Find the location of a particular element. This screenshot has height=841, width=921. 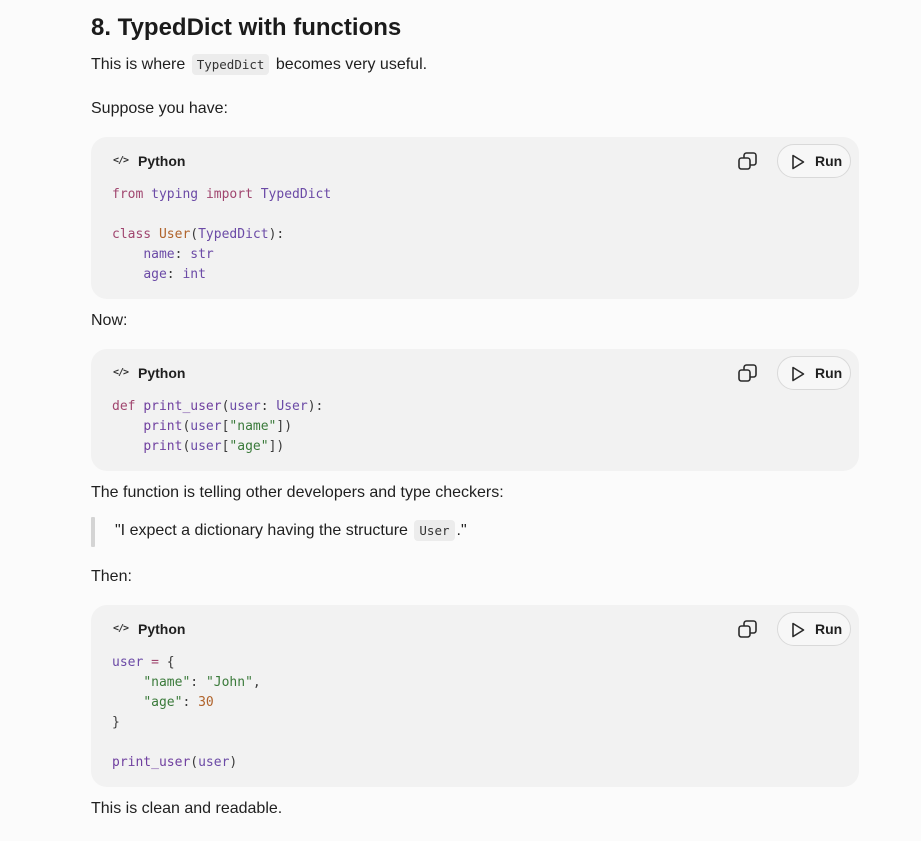

code-line: from typing import TypedDict is located at coordinates (222, 194).